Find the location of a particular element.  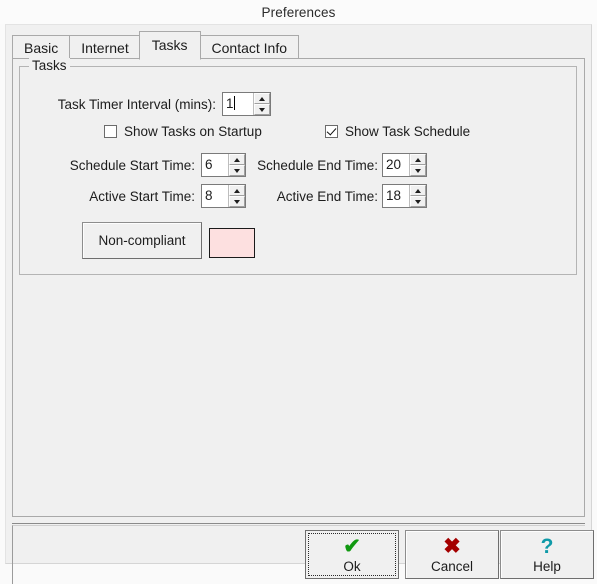

cancel-button: ✖ Cancel is located at coordinates (452, 554).